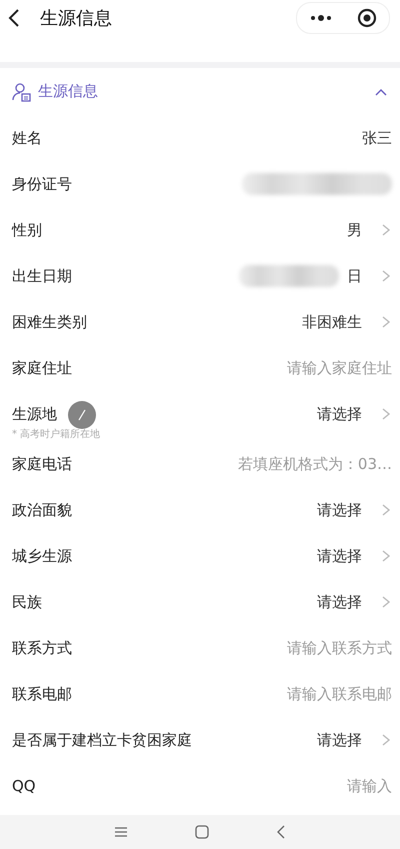 Image resolution: width=400 pixels, height=849 pixels. I want to click on field-label: 联系电邮, so click(42, 694).